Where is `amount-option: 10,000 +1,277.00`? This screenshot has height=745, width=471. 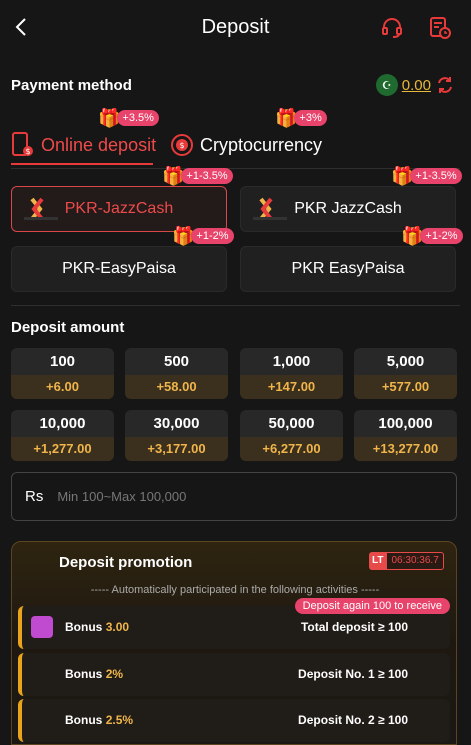
amount-option: 10,000 +1,277.00 is located at coordinates (62, 435).